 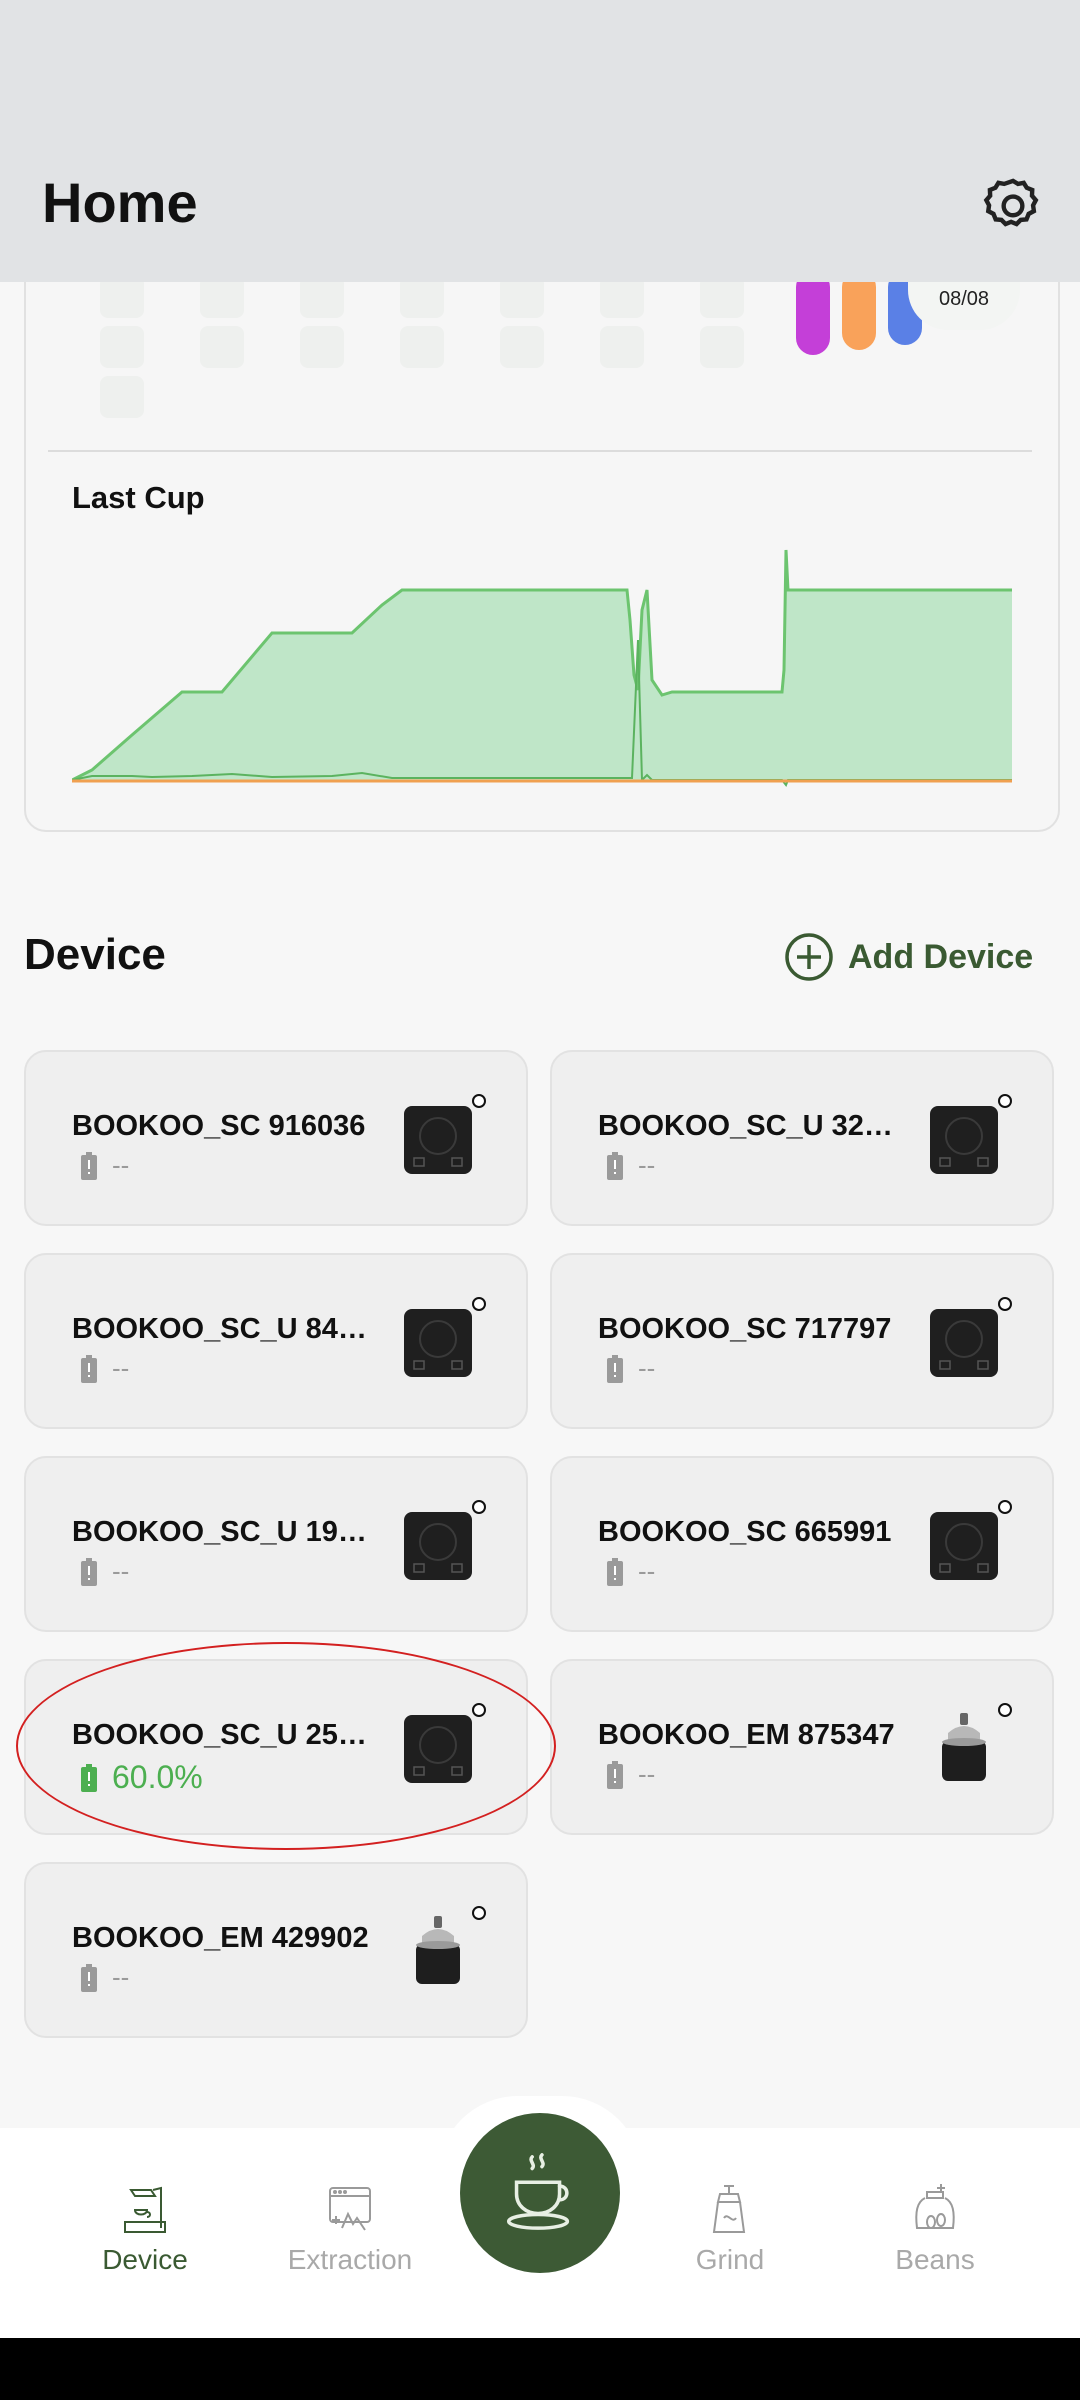 I want to click on nav-label: Extraction, so click(x=350, y=2259).